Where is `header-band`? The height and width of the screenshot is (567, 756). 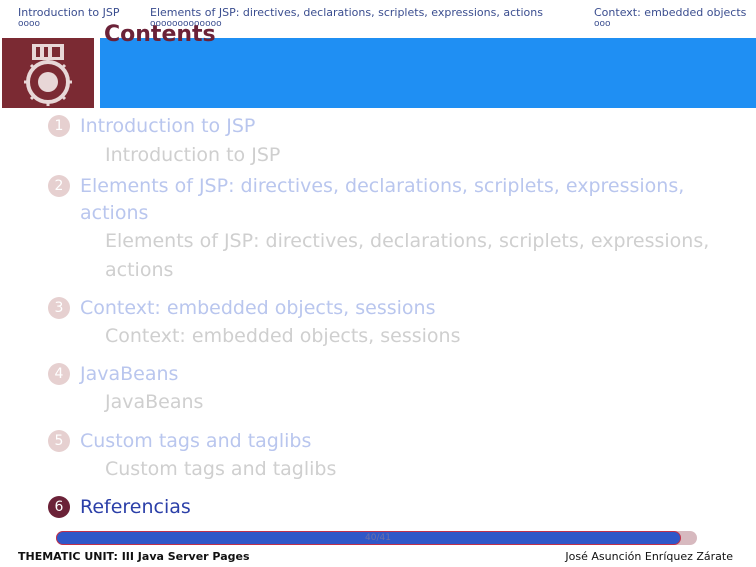 header-band is located at coordinates (378, 73).